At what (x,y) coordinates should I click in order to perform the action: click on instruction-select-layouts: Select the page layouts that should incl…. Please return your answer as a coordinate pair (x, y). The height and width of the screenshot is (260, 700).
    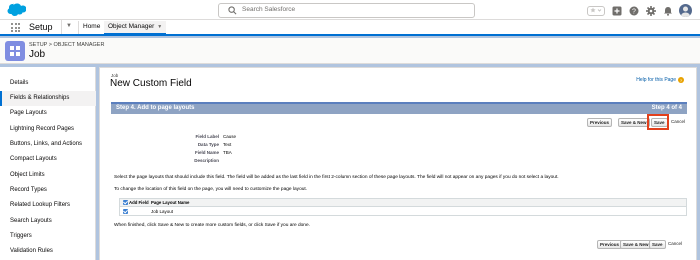
    Looking at the image, I should click on (336, 177).